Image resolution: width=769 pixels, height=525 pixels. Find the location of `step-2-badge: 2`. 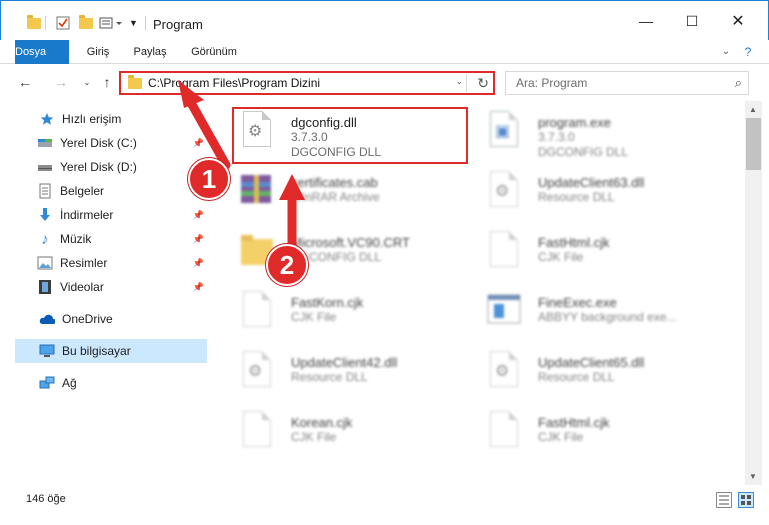

step-2-badge: 2 is located at coordinates (287, 265).